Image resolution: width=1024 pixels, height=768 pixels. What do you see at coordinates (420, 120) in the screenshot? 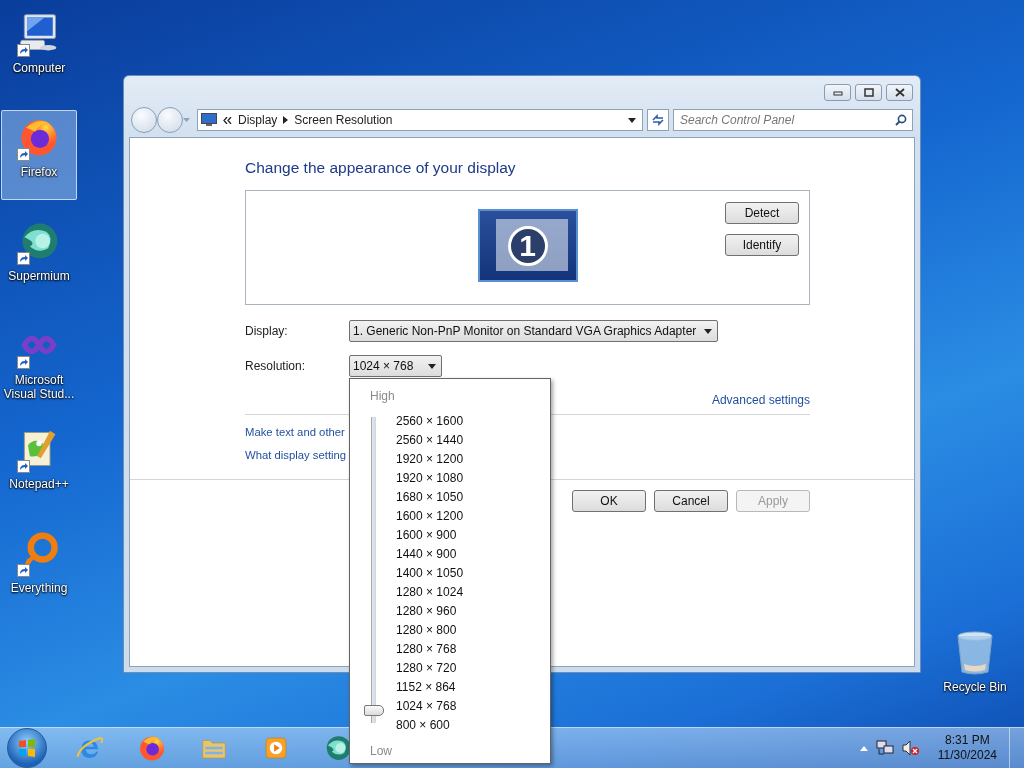
I see `address-bar: Display Screen Resolution` at bounding box center [420, 120].